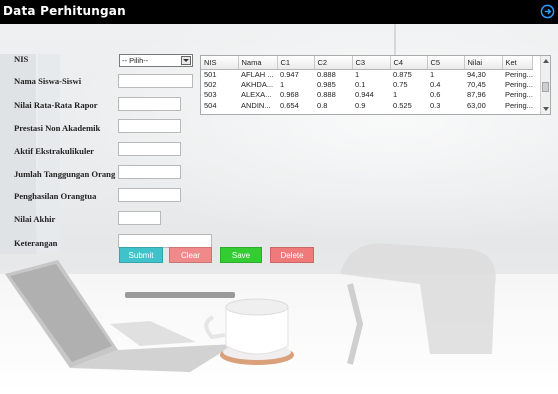 This screenshot has width=558, height=394. Describe the element at coordinates (435, 105) in the screenshot. I see `table-cell: 0.3` at that location.